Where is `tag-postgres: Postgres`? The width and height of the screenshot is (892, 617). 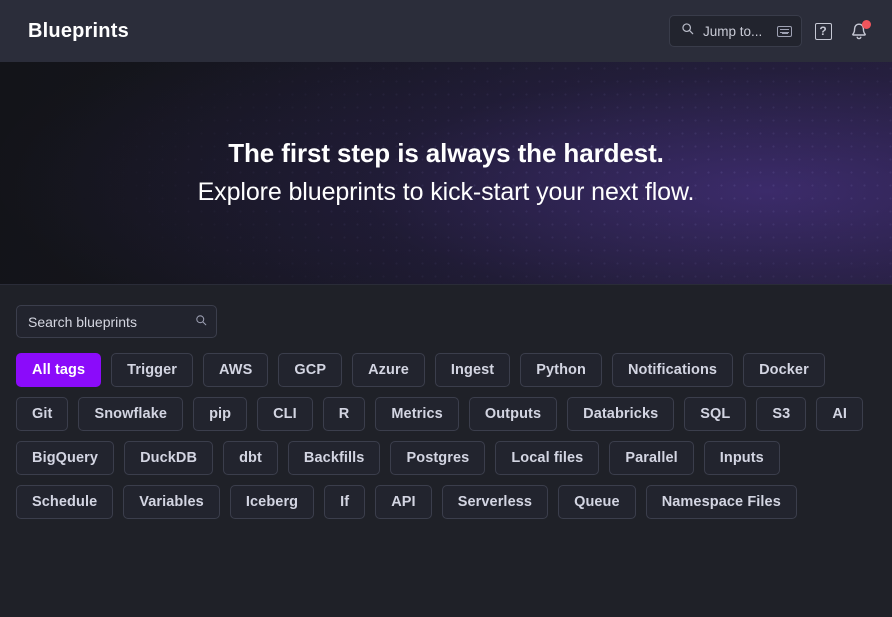
tag-postgres: Postgres is located at coordinates (438, 458).